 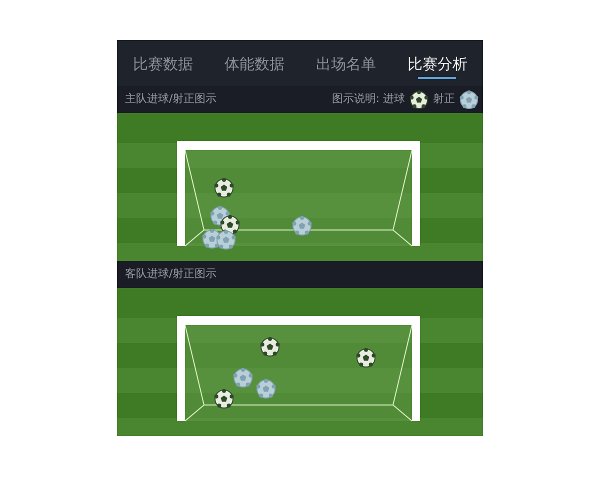 I want to click on tab: 出场名单, so click(x=346, y=63).